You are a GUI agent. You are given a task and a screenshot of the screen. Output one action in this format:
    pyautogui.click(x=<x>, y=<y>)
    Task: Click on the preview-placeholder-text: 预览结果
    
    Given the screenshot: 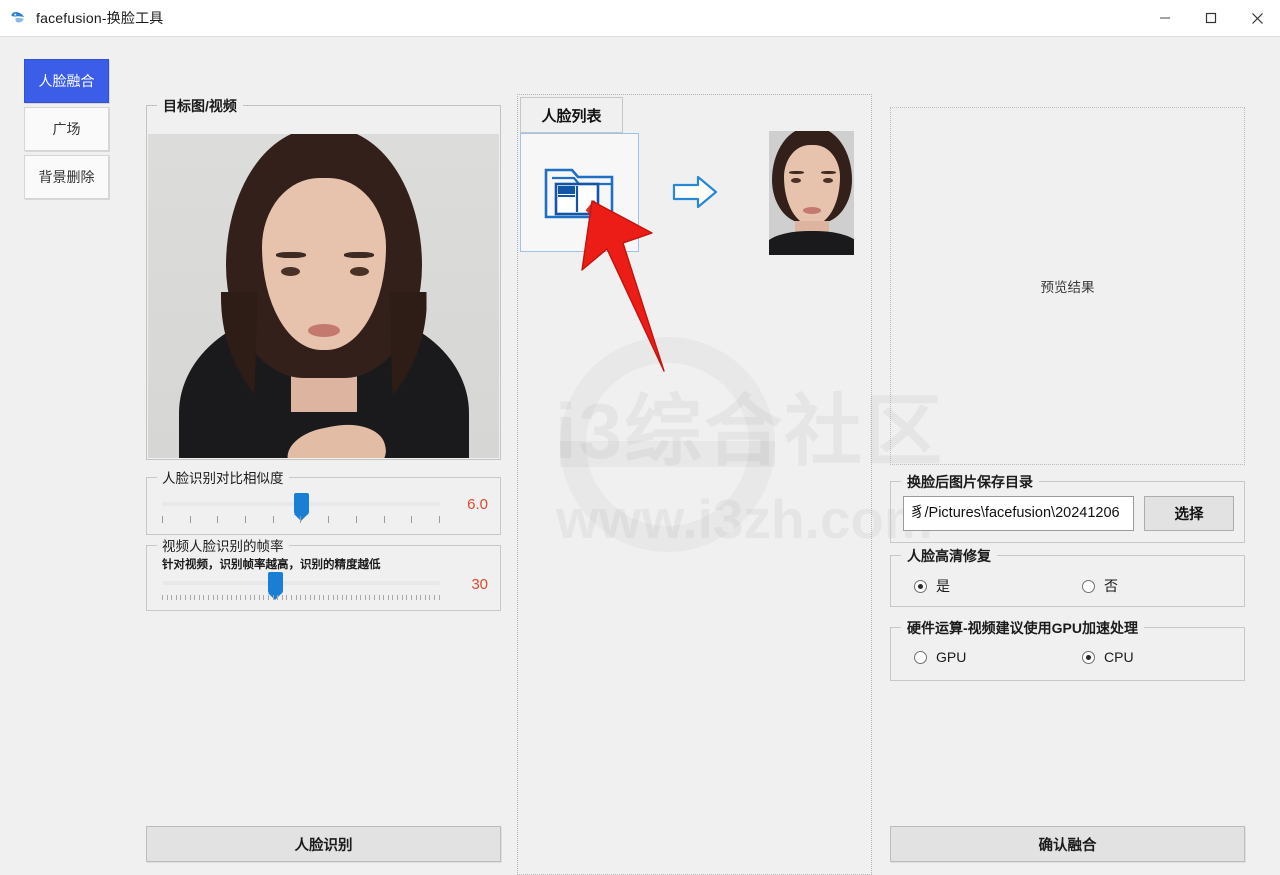 What is the action you would take?
    pyautogui.click(x=1067, y=287)
    